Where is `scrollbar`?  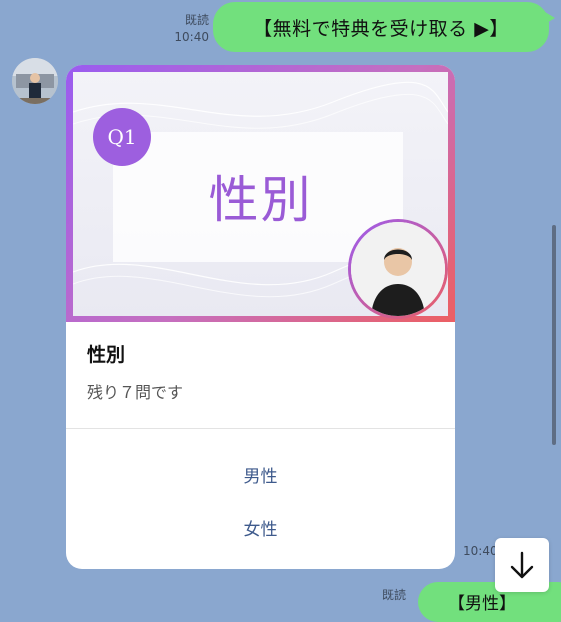
scrollbar is located at coordinates (554, 335).